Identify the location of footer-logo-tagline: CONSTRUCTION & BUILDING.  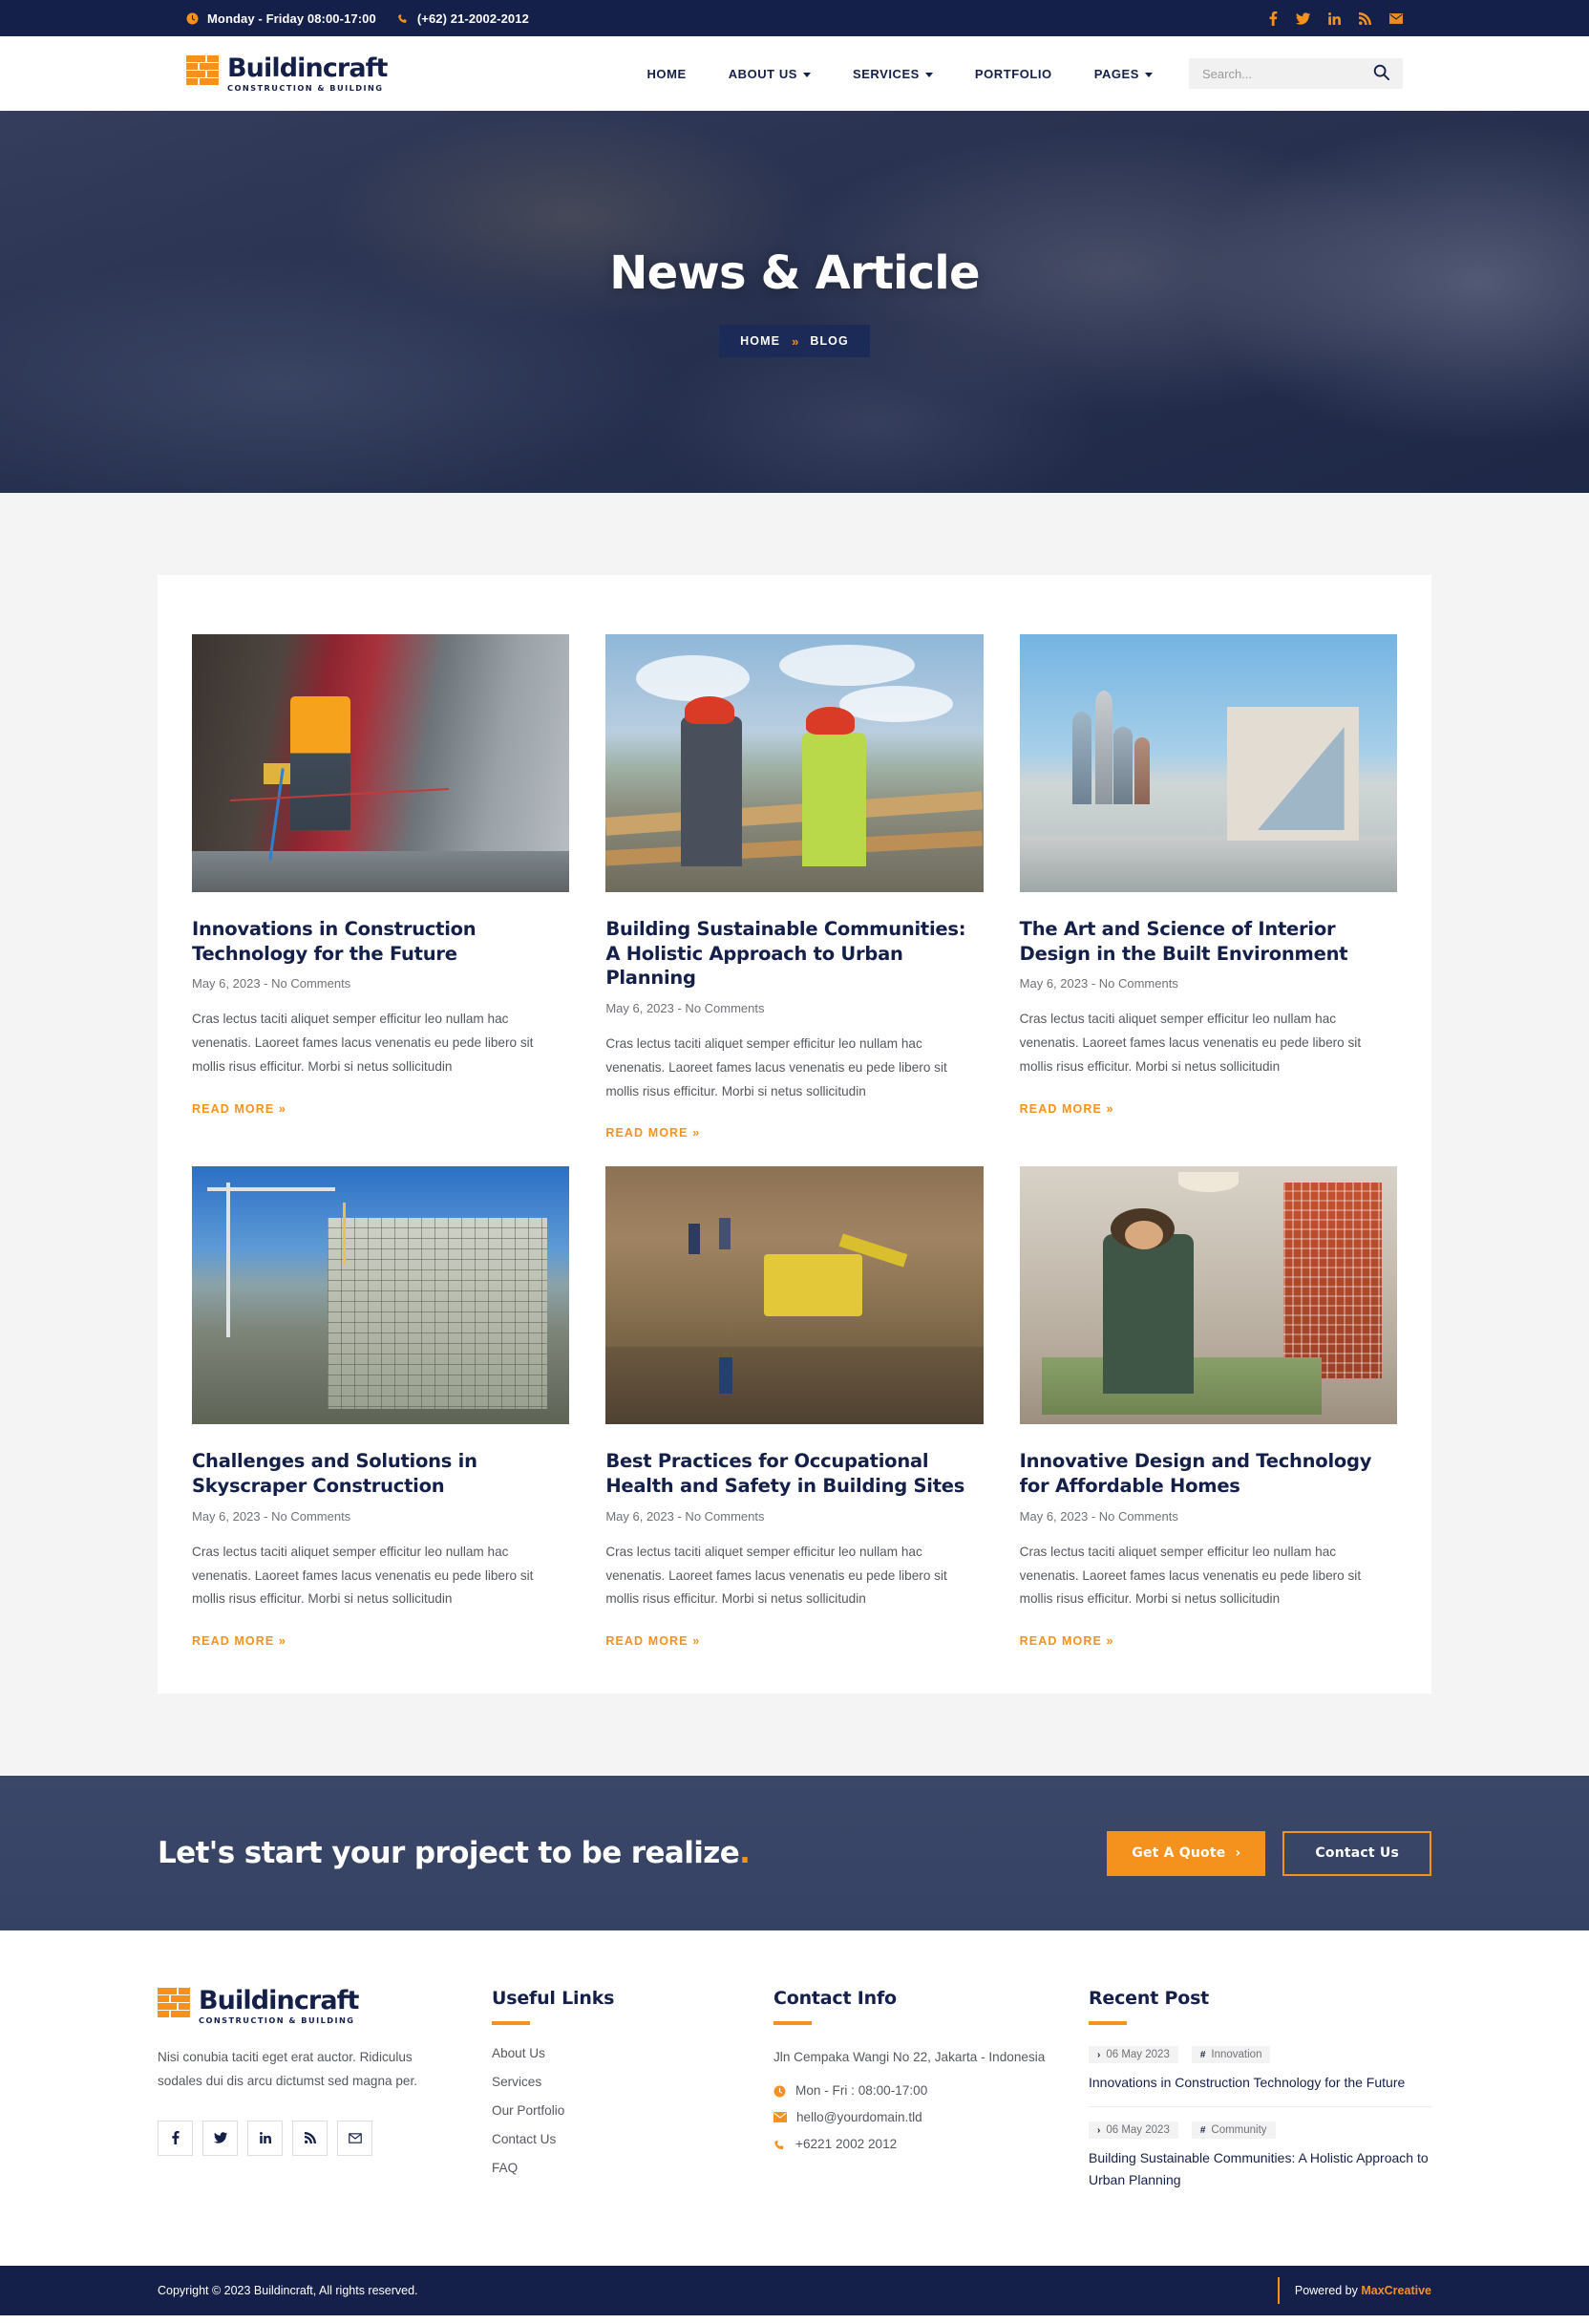
(277, 2021).